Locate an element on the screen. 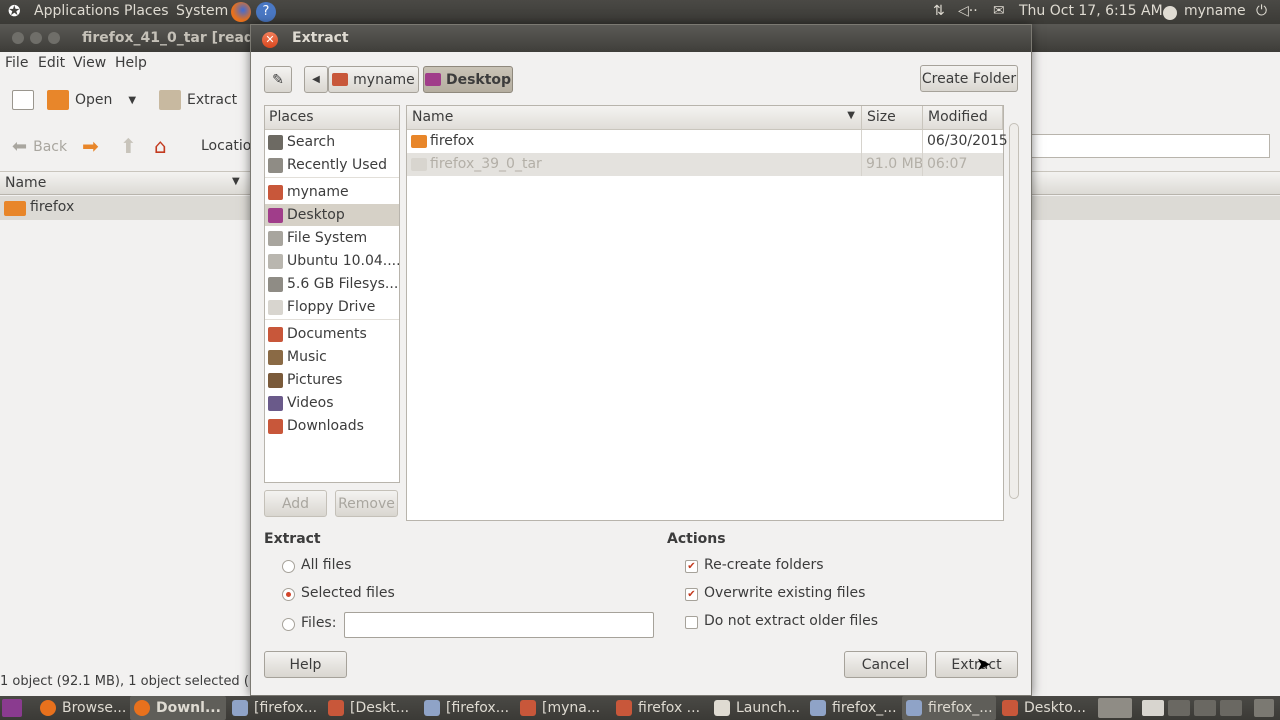 This screenshot has height=720, width=1280. mail-icon: ✉ is located at coordinates (999, 11).